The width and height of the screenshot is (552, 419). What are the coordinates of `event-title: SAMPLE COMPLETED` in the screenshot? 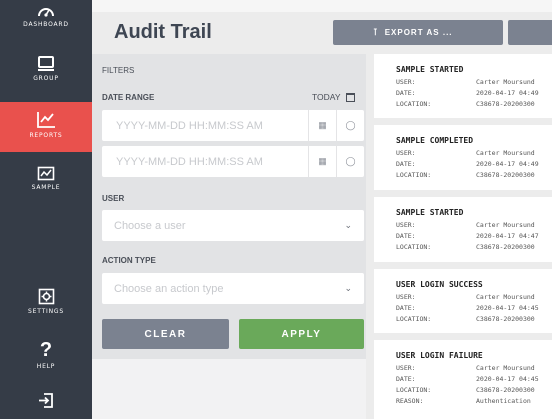 It's located at (435, 140).